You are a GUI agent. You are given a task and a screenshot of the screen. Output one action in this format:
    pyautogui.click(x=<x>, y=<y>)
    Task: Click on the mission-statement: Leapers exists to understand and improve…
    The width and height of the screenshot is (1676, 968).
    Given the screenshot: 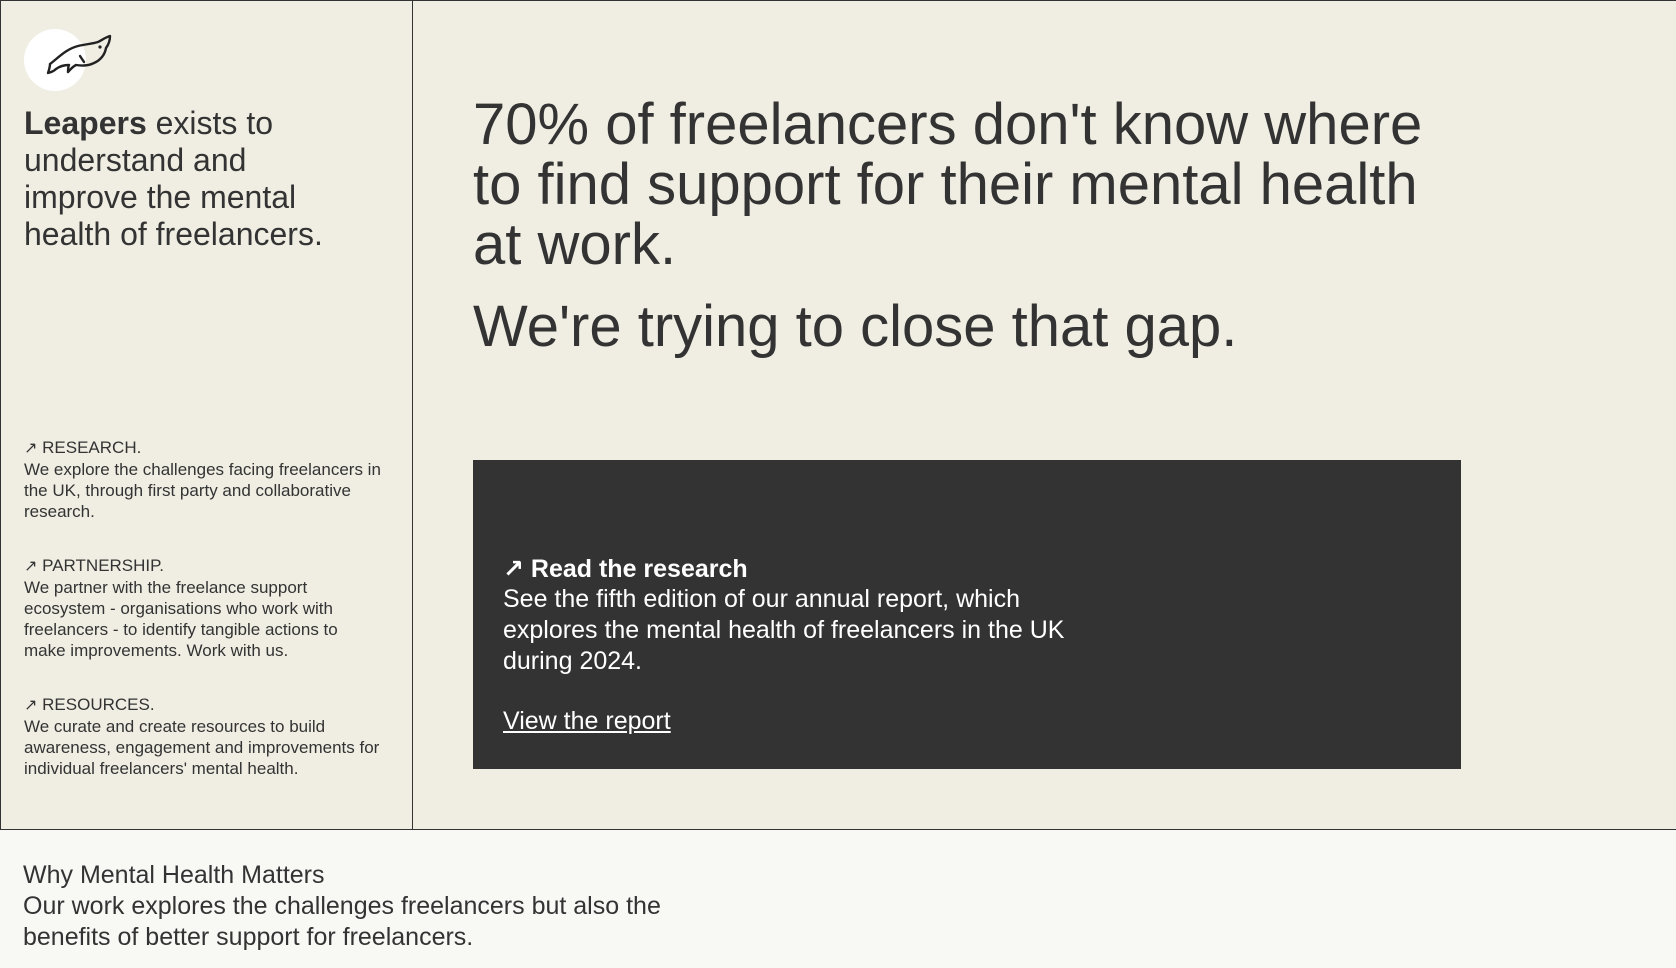 What is the action you would take?
    pyautogui.click(x=189, y=179)
    